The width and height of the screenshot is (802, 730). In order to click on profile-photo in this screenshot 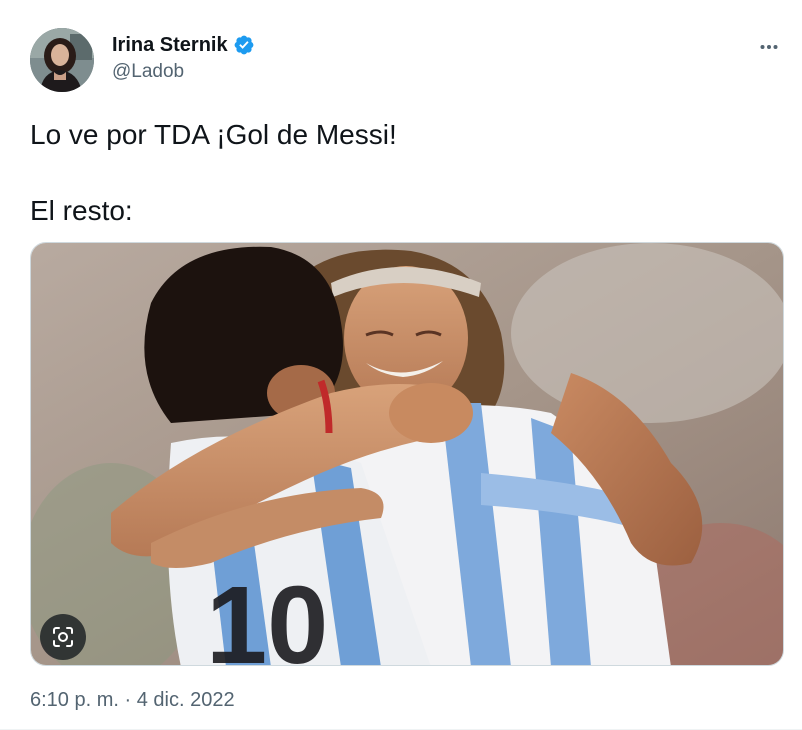, I will do `click(62, 60)`.